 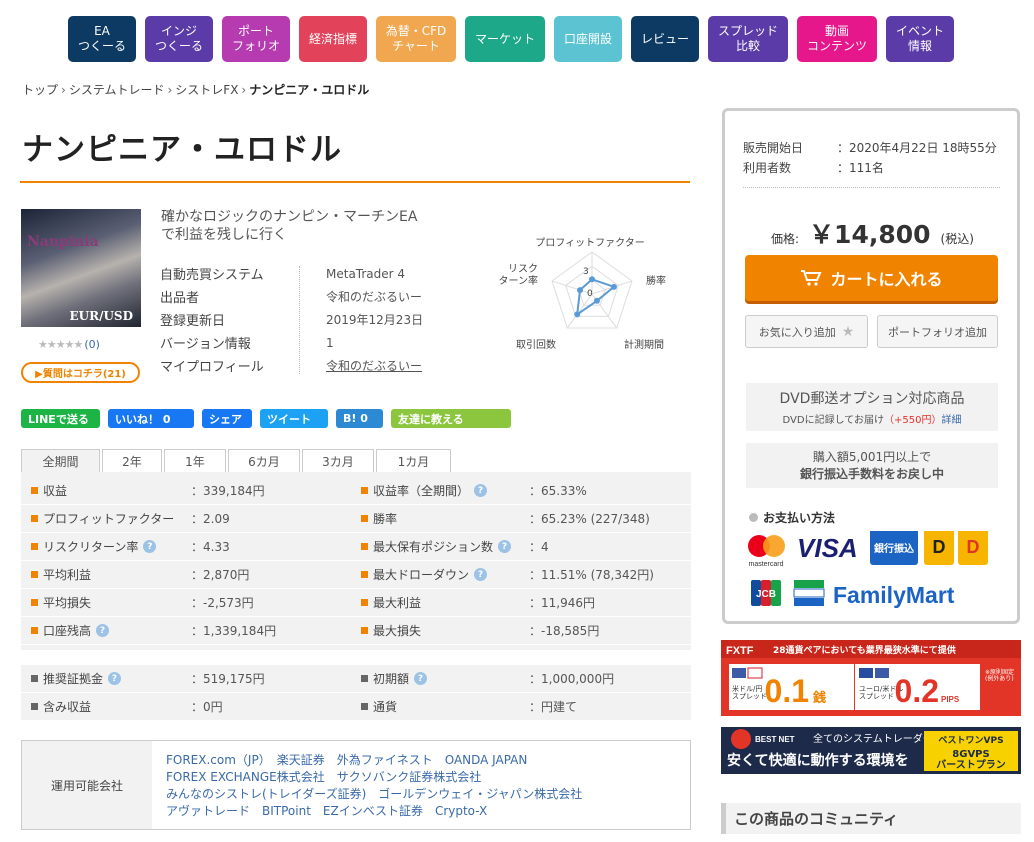 What do you see at coordinates (195, 461) in the screenshot?
I see `period-tab: 1年` at bounding box center [195, 461].